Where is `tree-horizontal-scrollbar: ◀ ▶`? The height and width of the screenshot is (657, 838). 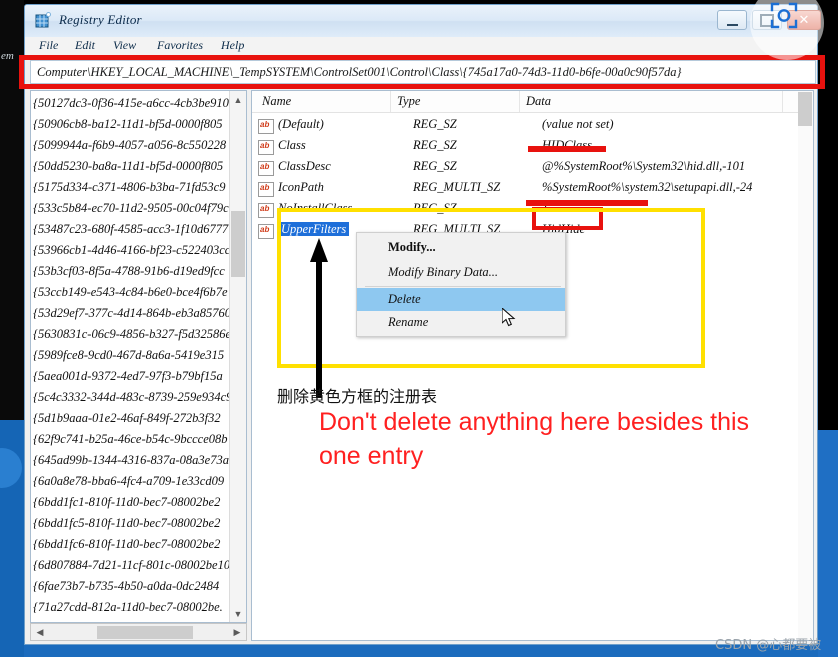 tree-horizontal-scrollbar: ◀ ▶ is located at coordinates (138, 632).